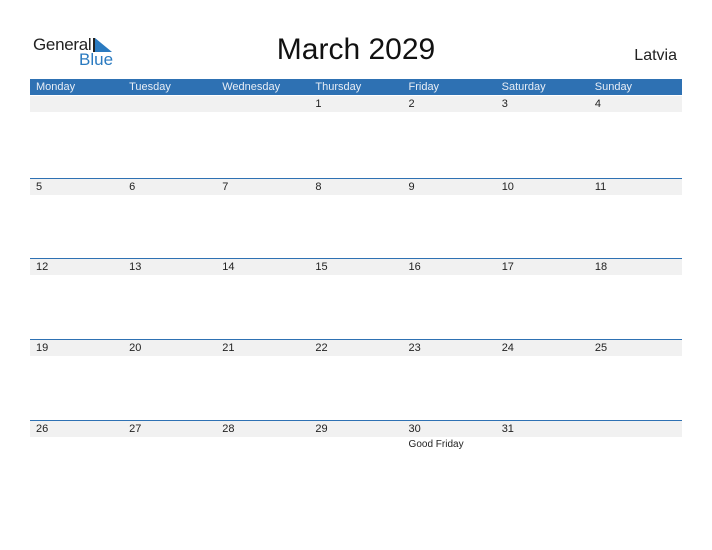  What do you see at coordinates (449, 136) in the screenshot?
I see `day-cell: 2` at bounding box center [449, 136].